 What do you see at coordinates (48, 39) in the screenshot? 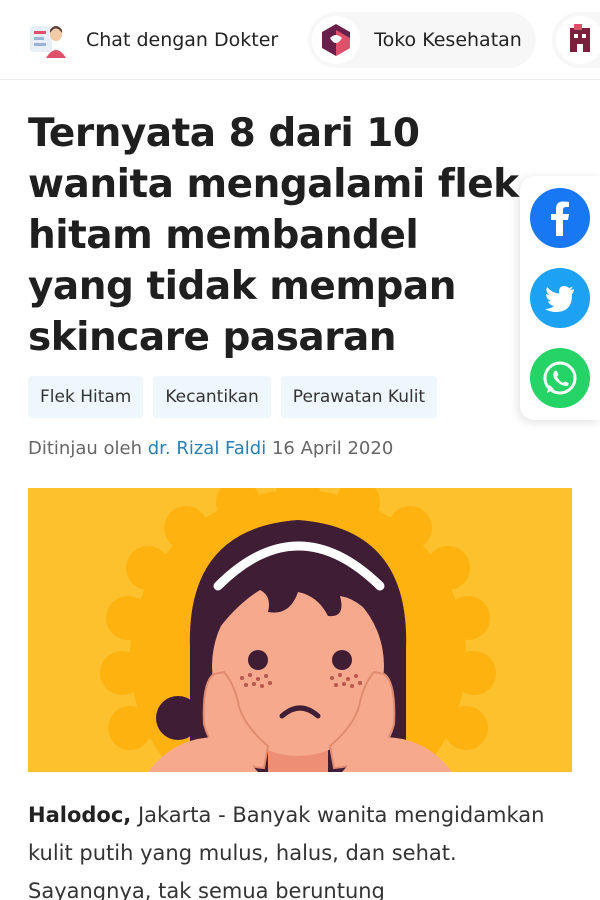
I see `doctor-chat-icon` at bounding box center [48, 39].